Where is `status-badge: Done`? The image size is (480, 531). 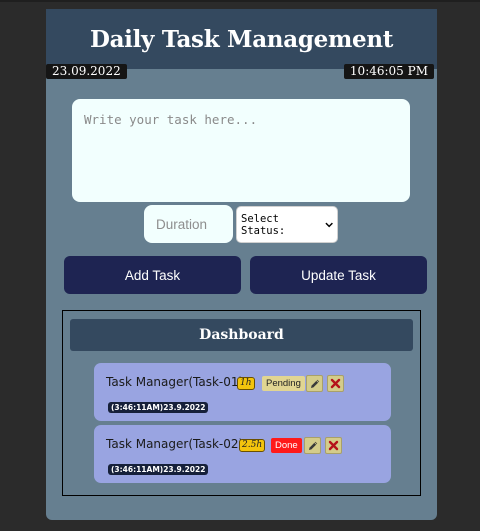 status-badge: Done is located at coordinates (286, 445).